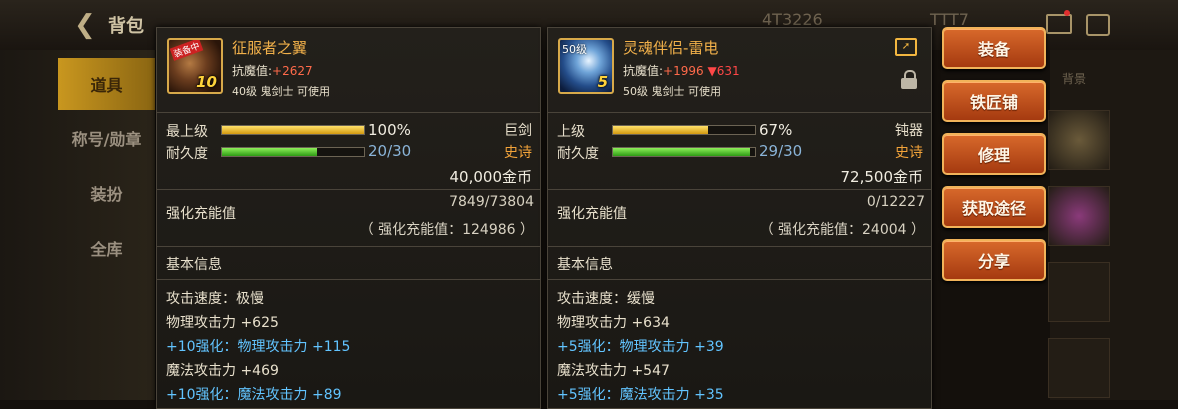 Image resolution: width=1178 pixels, height=409 pixels. What do you see at coordinates (994, 260) in the screenshot?
I see `share-button: 分享` at bounding box center [994, 260].